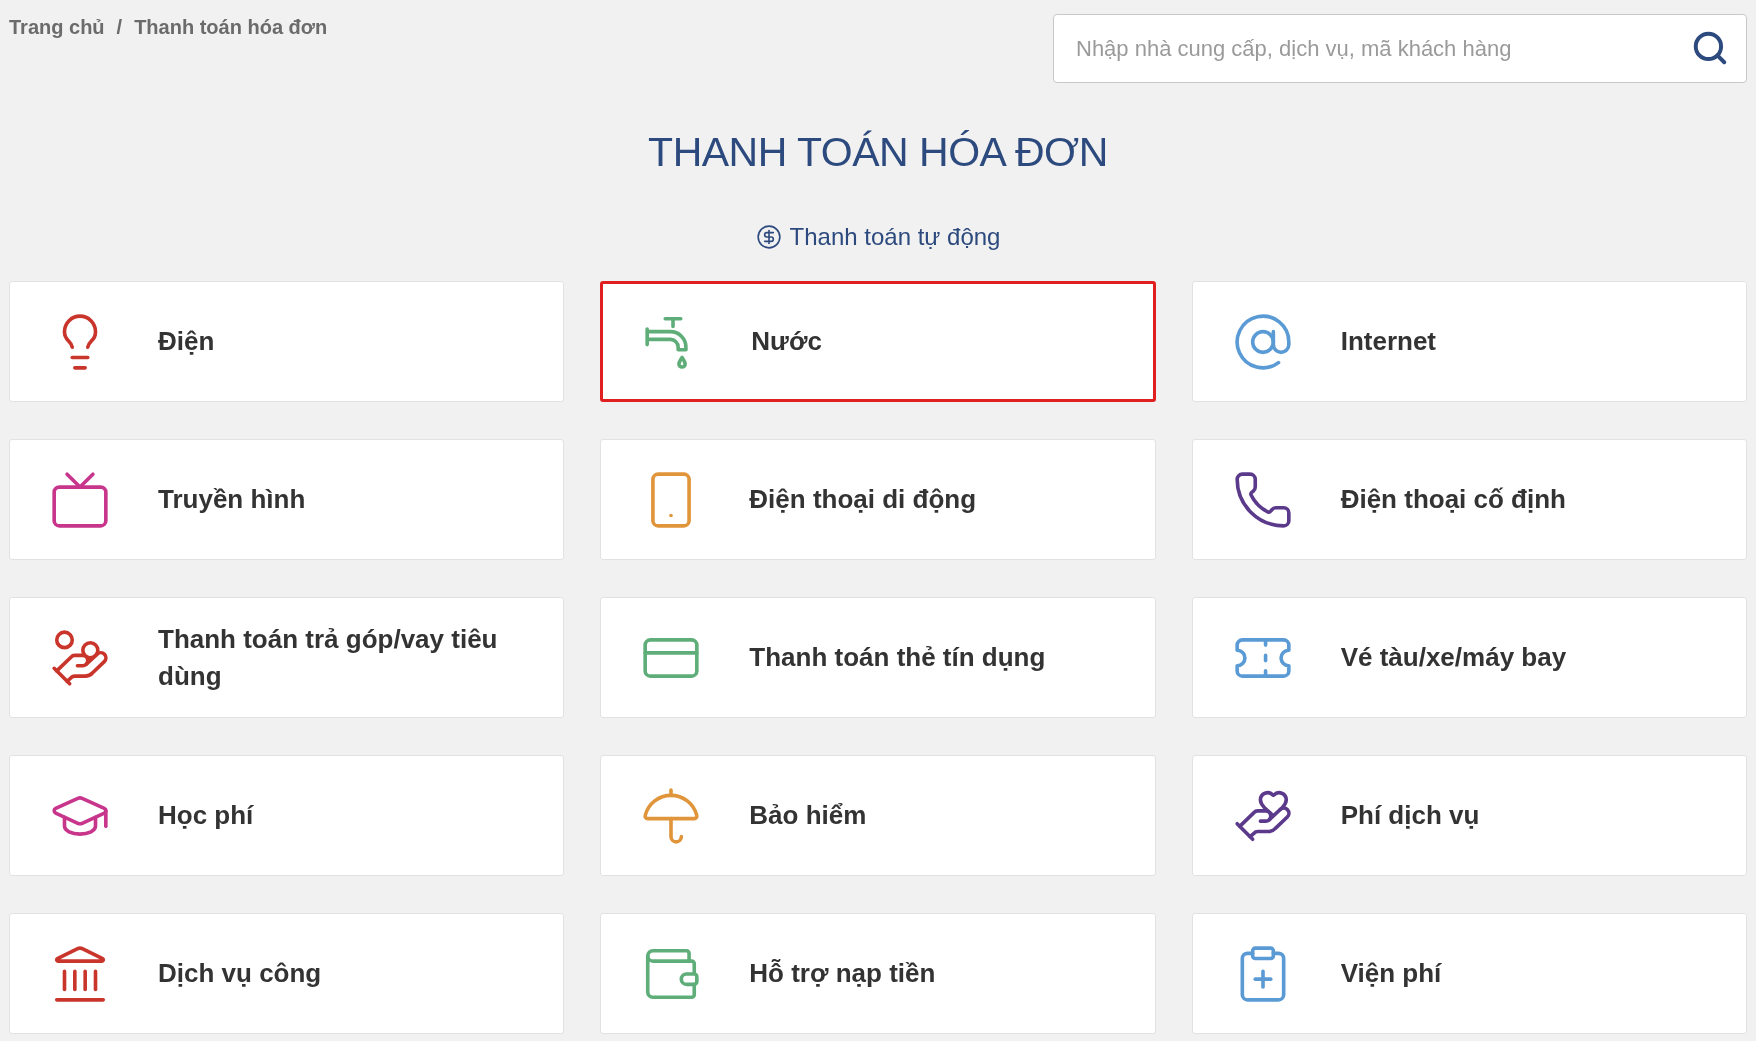 Image resolution: width=1756 pixels, height=1041 pixels. Describe the element at coordinates (878, 237) in the screenshot. I see `auto-pay-link: Thanh toán tự động` at that location.